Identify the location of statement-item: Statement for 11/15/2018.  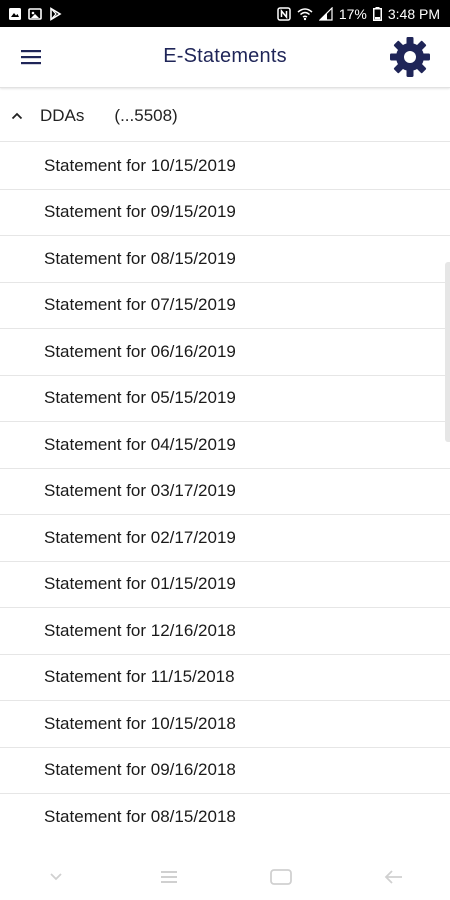
(225, 678).